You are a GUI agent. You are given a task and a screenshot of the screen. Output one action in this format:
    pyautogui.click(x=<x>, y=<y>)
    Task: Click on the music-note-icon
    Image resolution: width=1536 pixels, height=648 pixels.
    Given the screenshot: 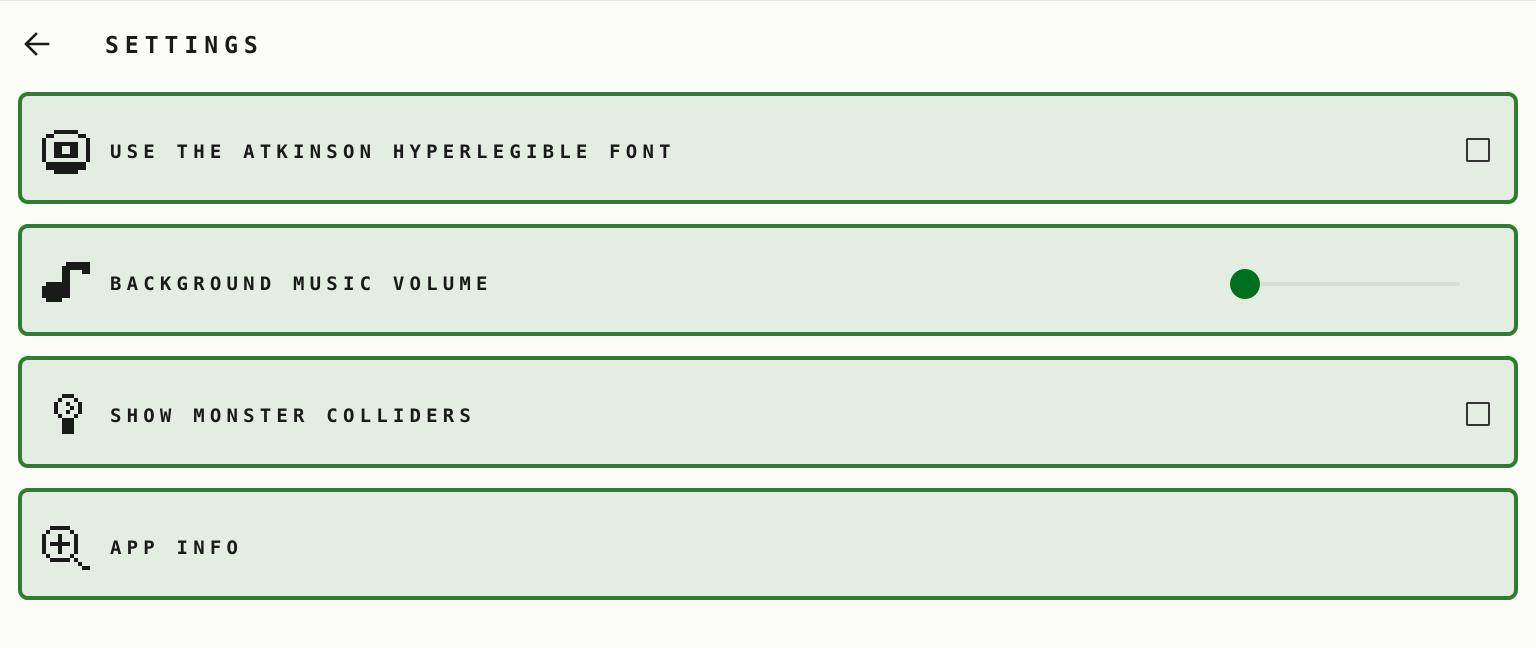 What is the action you would take?
    pyautogui.click(x=68, y=284)
    